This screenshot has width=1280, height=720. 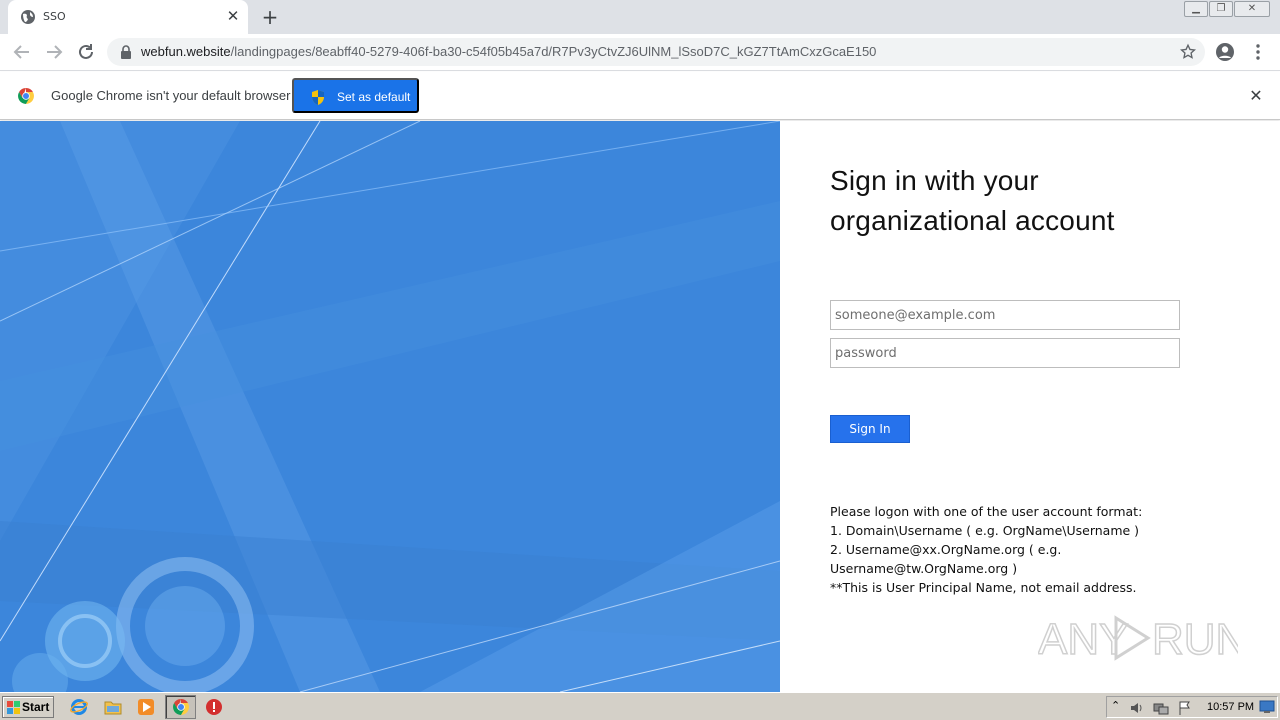 I want to click on title-line-2: organizational account, so click(x=972, y=220).